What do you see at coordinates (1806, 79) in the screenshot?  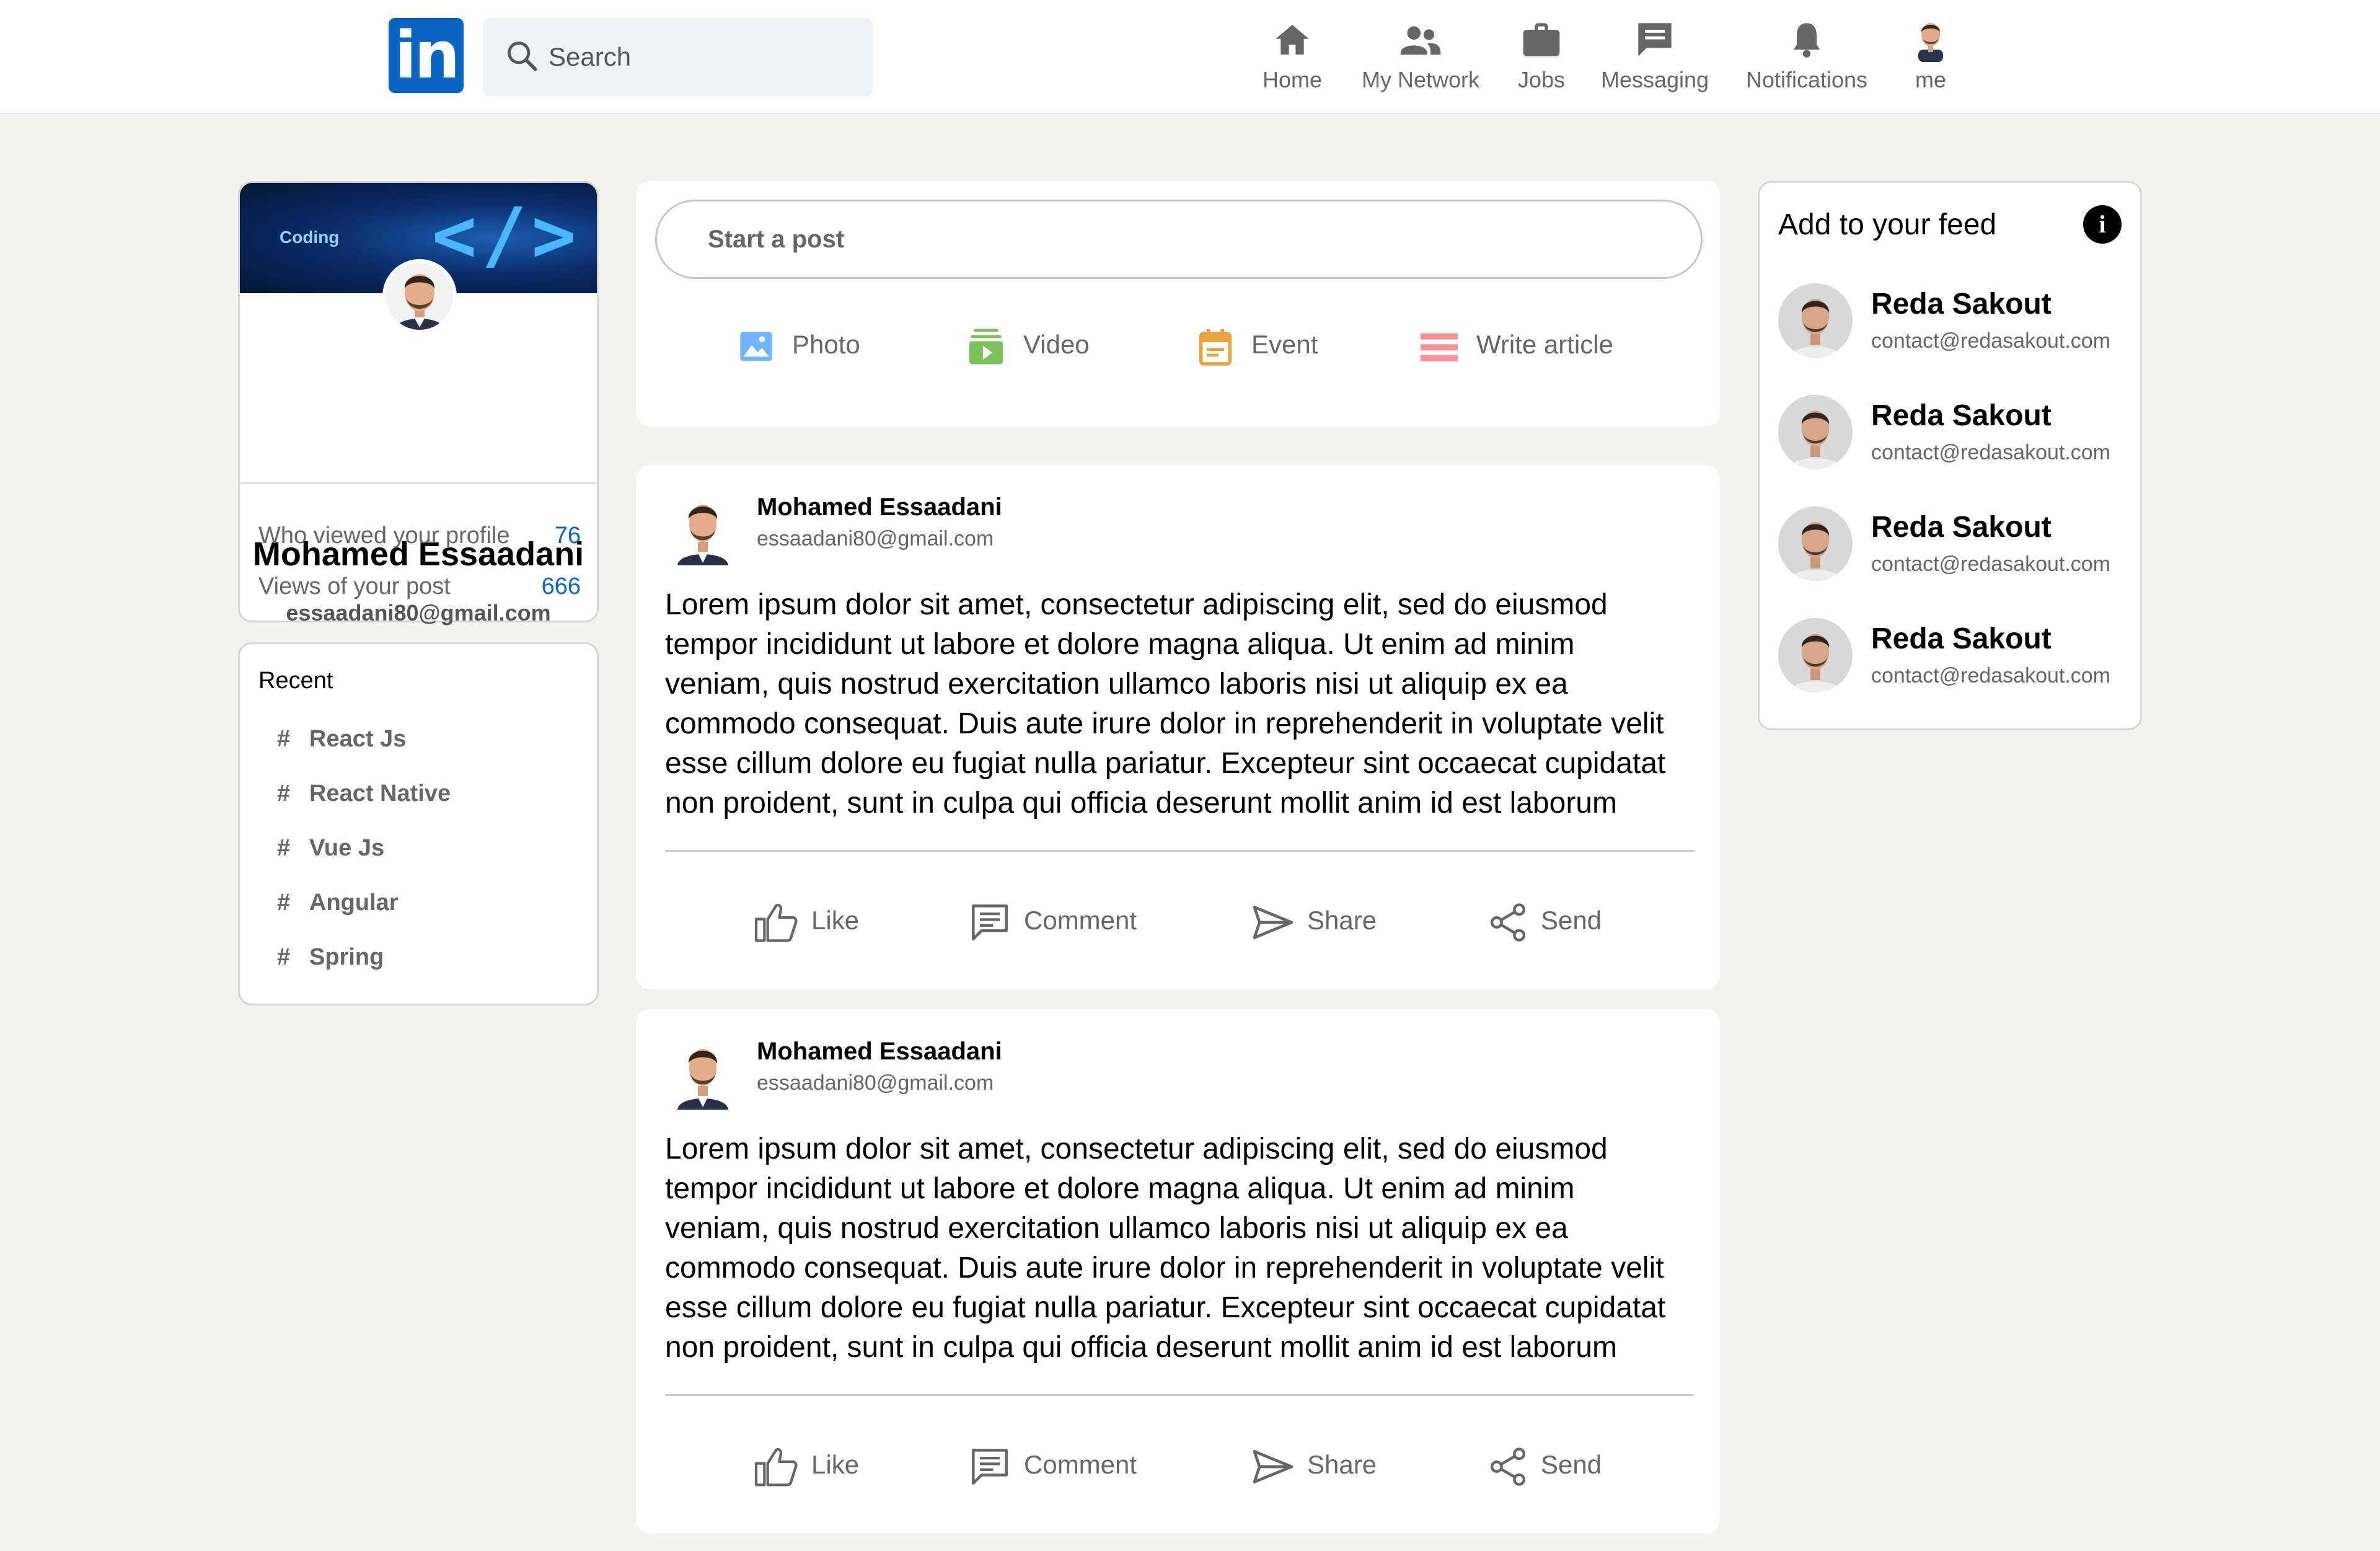 I see `nav-notifications-label: Notifications` at bounding box center [1806, 79].